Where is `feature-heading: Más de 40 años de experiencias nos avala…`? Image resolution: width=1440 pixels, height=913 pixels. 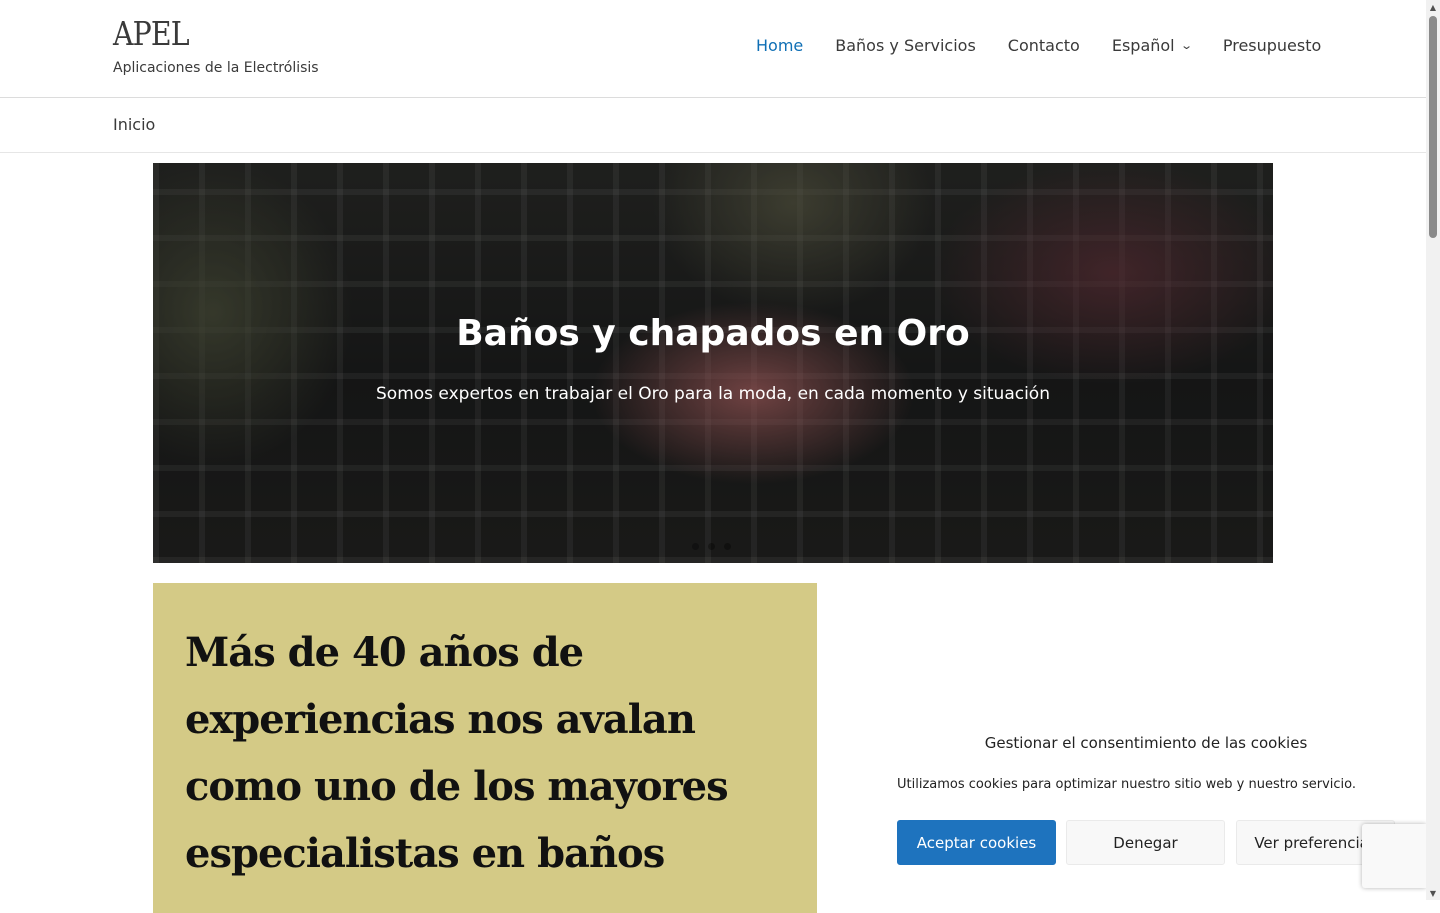
feature-heading: Más de 40 años de experiencias nos avala… is located at coordinates (457, 753).